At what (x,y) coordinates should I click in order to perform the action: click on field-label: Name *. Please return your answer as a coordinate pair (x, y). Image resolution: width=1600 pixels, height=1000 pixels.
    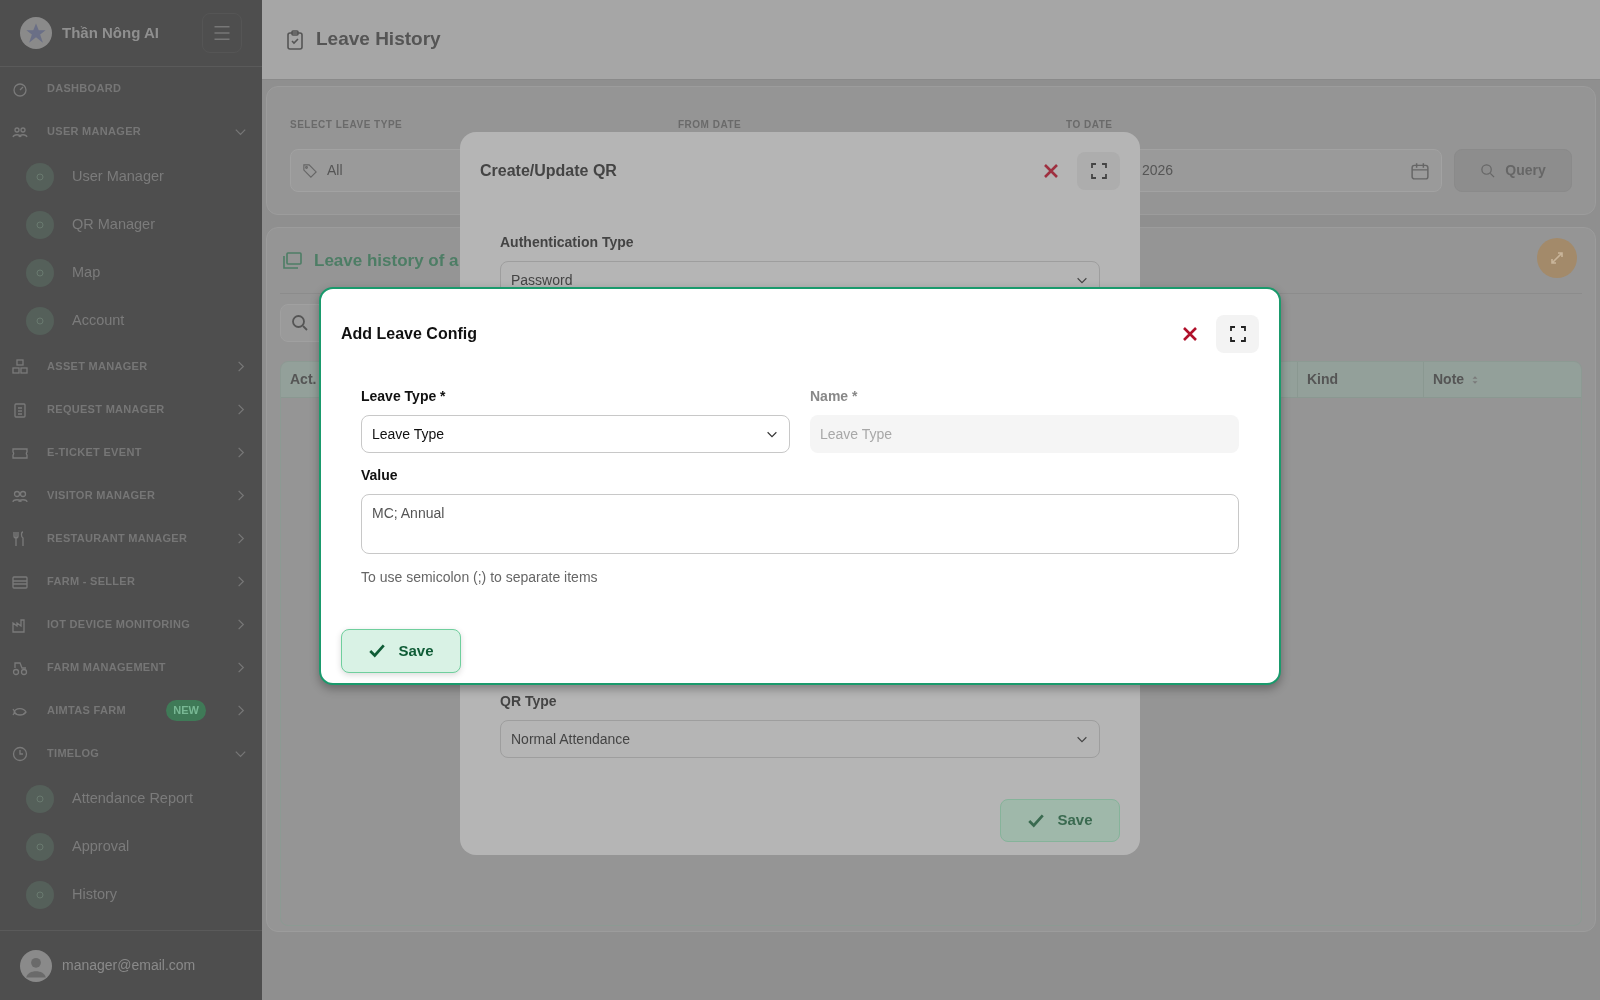
    Looking at the image, I should click on (834, 396).